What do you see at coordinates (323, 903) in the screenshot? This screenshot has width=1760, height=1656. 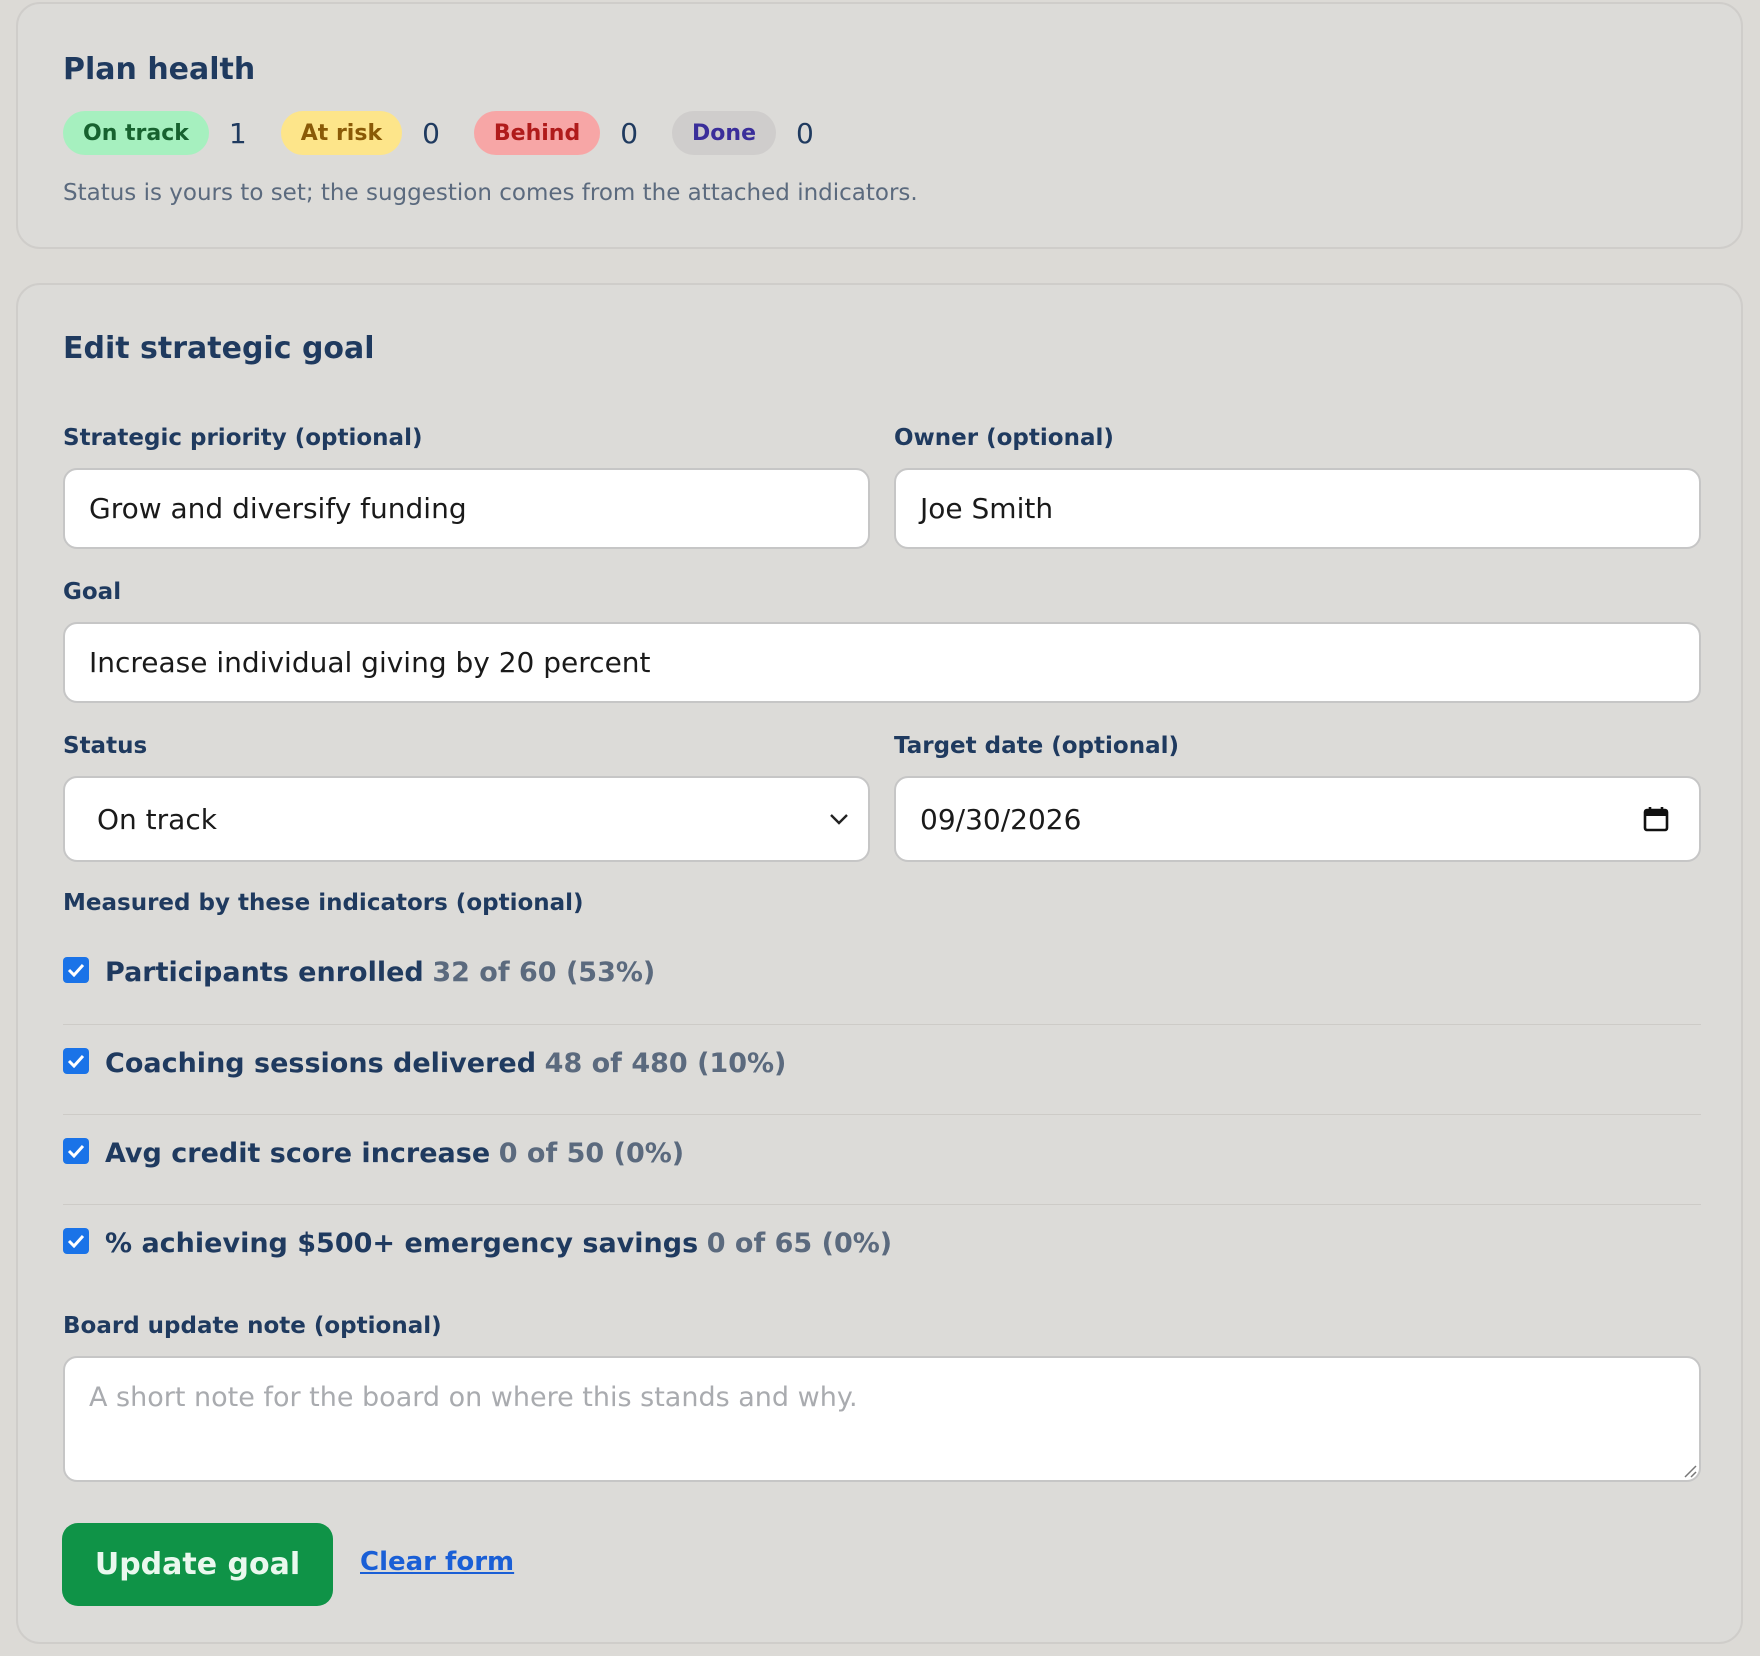 I see `indicators-label: Measured by these indicators (optional)` at bounding box center [323, 903].